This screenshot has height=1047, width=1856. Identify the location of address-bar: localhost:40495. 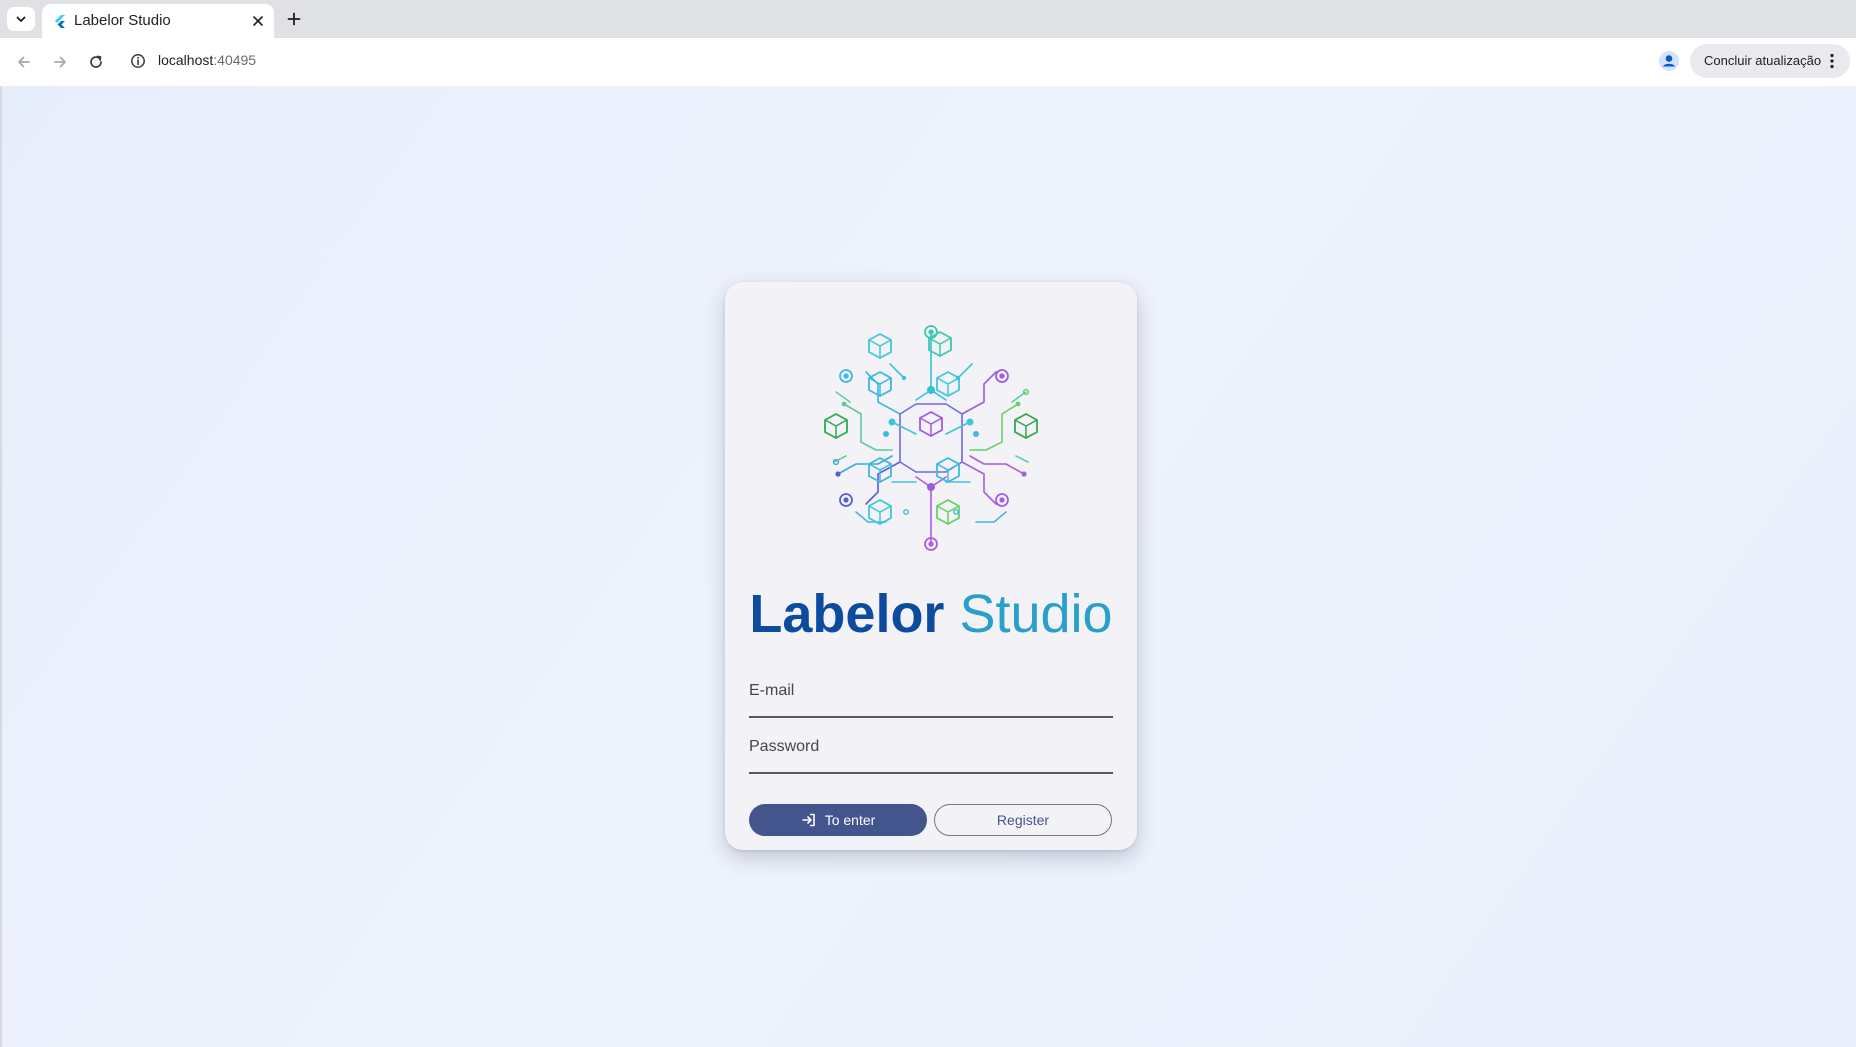
(931, 61).